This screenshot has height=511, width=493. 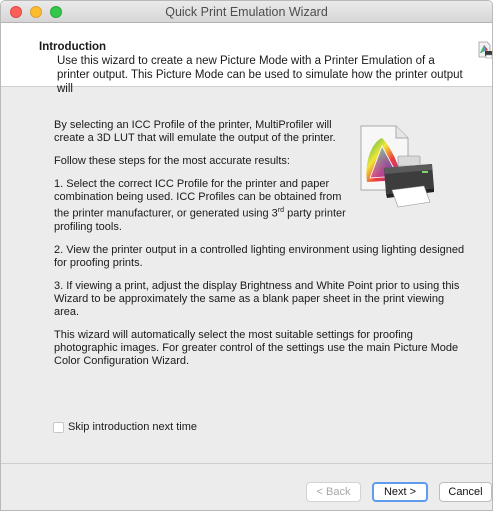 What do you see at coordinates (246, 463) in the screenshot?
I see `footer-divider` at bounding box center [246, 463].